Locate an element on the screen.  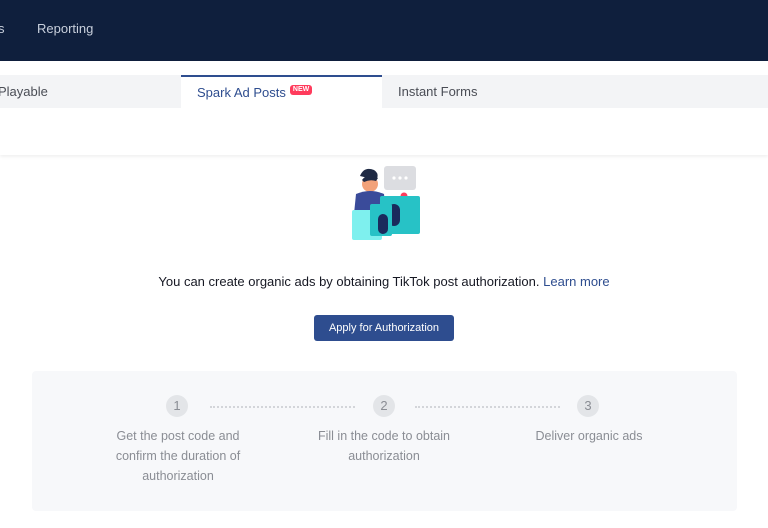
step-number: 2 is located at coordinates (384, 406).